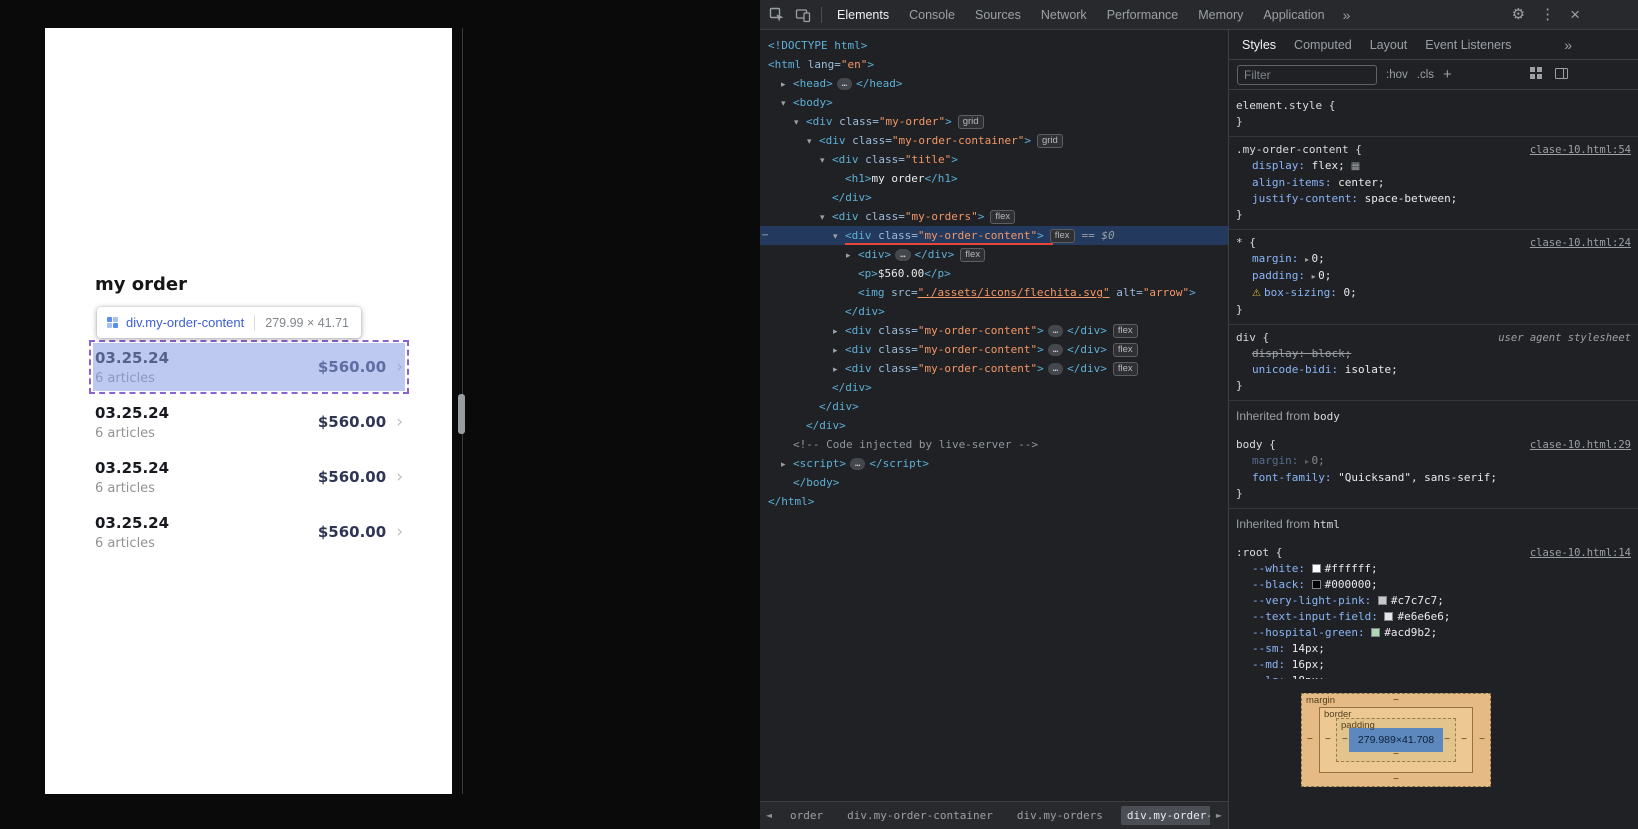 This screenshot has width=1638, height=829. Describe the element at coordinates (994, 45) in the screenshot. I see `tree-line: <!DOCTYPE html>` at that location.